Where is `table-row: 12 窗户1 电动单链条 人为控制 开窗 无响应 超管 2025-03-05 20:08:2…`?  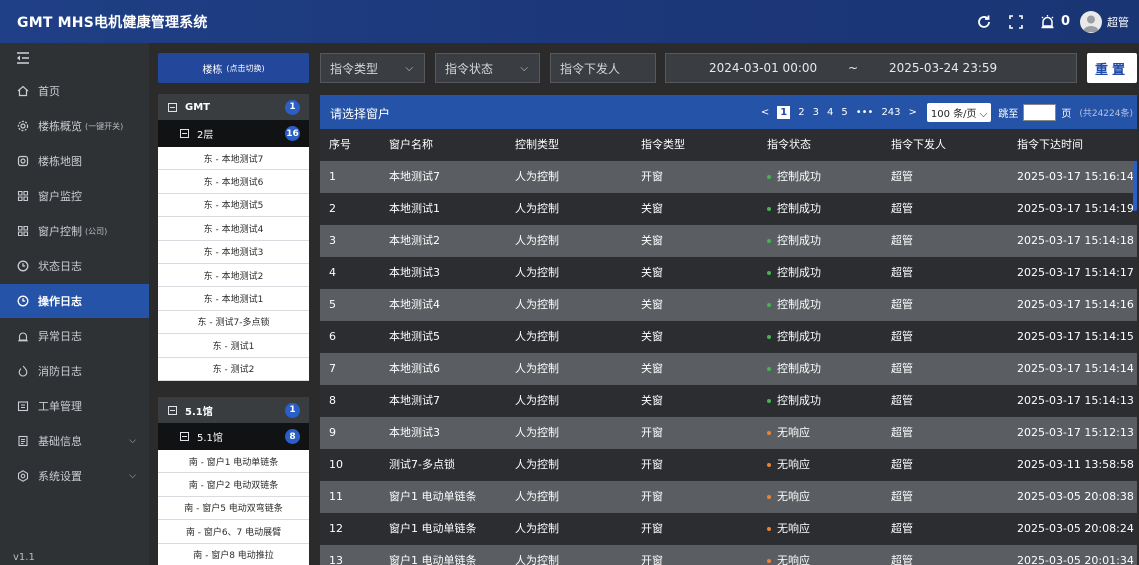 table-row: 12 窗户1 电动单链条 人为控制 开窗 无响应 超管 2025-03-05 20:08:2… is located at coordinates (728, 529).